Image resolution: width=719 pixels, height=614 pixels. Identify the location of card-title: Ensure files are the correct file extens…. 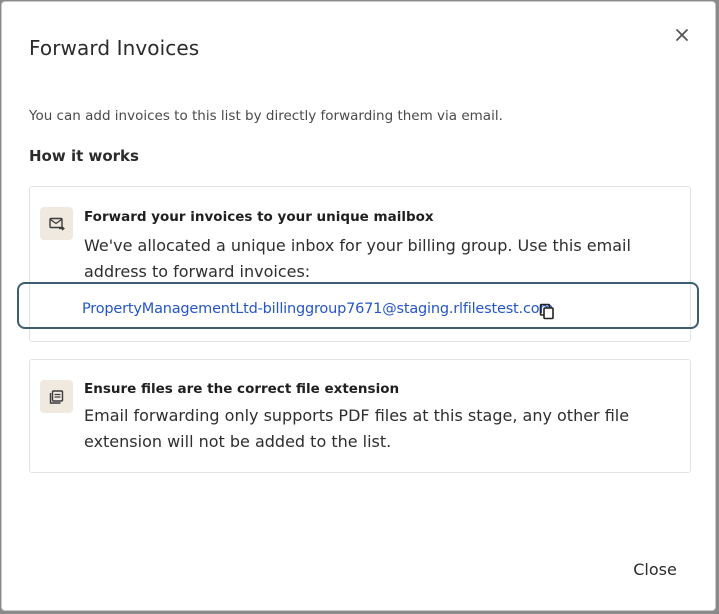
(242, 389).